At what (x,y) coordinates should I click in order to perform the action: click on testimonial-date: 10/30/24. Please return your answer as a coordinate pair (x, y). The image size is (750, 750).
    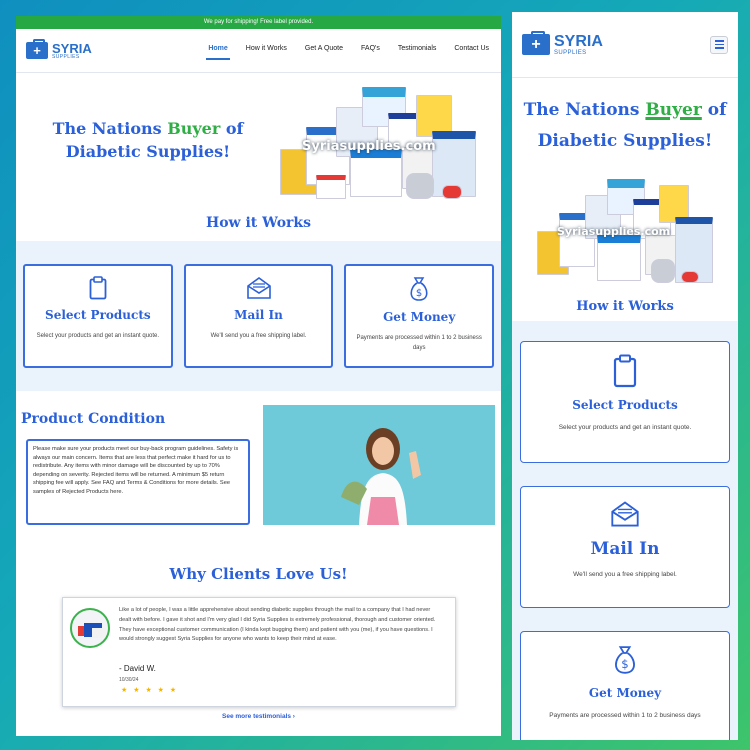
    Looking at the image, I should click on (129, 680).